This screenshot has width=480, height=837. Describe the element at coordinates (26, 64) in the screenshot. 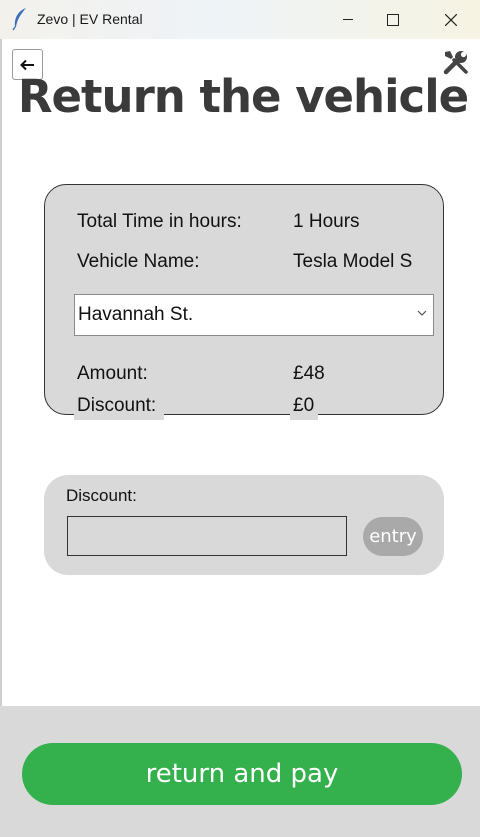

I see `arrow-left-icon` at that location.